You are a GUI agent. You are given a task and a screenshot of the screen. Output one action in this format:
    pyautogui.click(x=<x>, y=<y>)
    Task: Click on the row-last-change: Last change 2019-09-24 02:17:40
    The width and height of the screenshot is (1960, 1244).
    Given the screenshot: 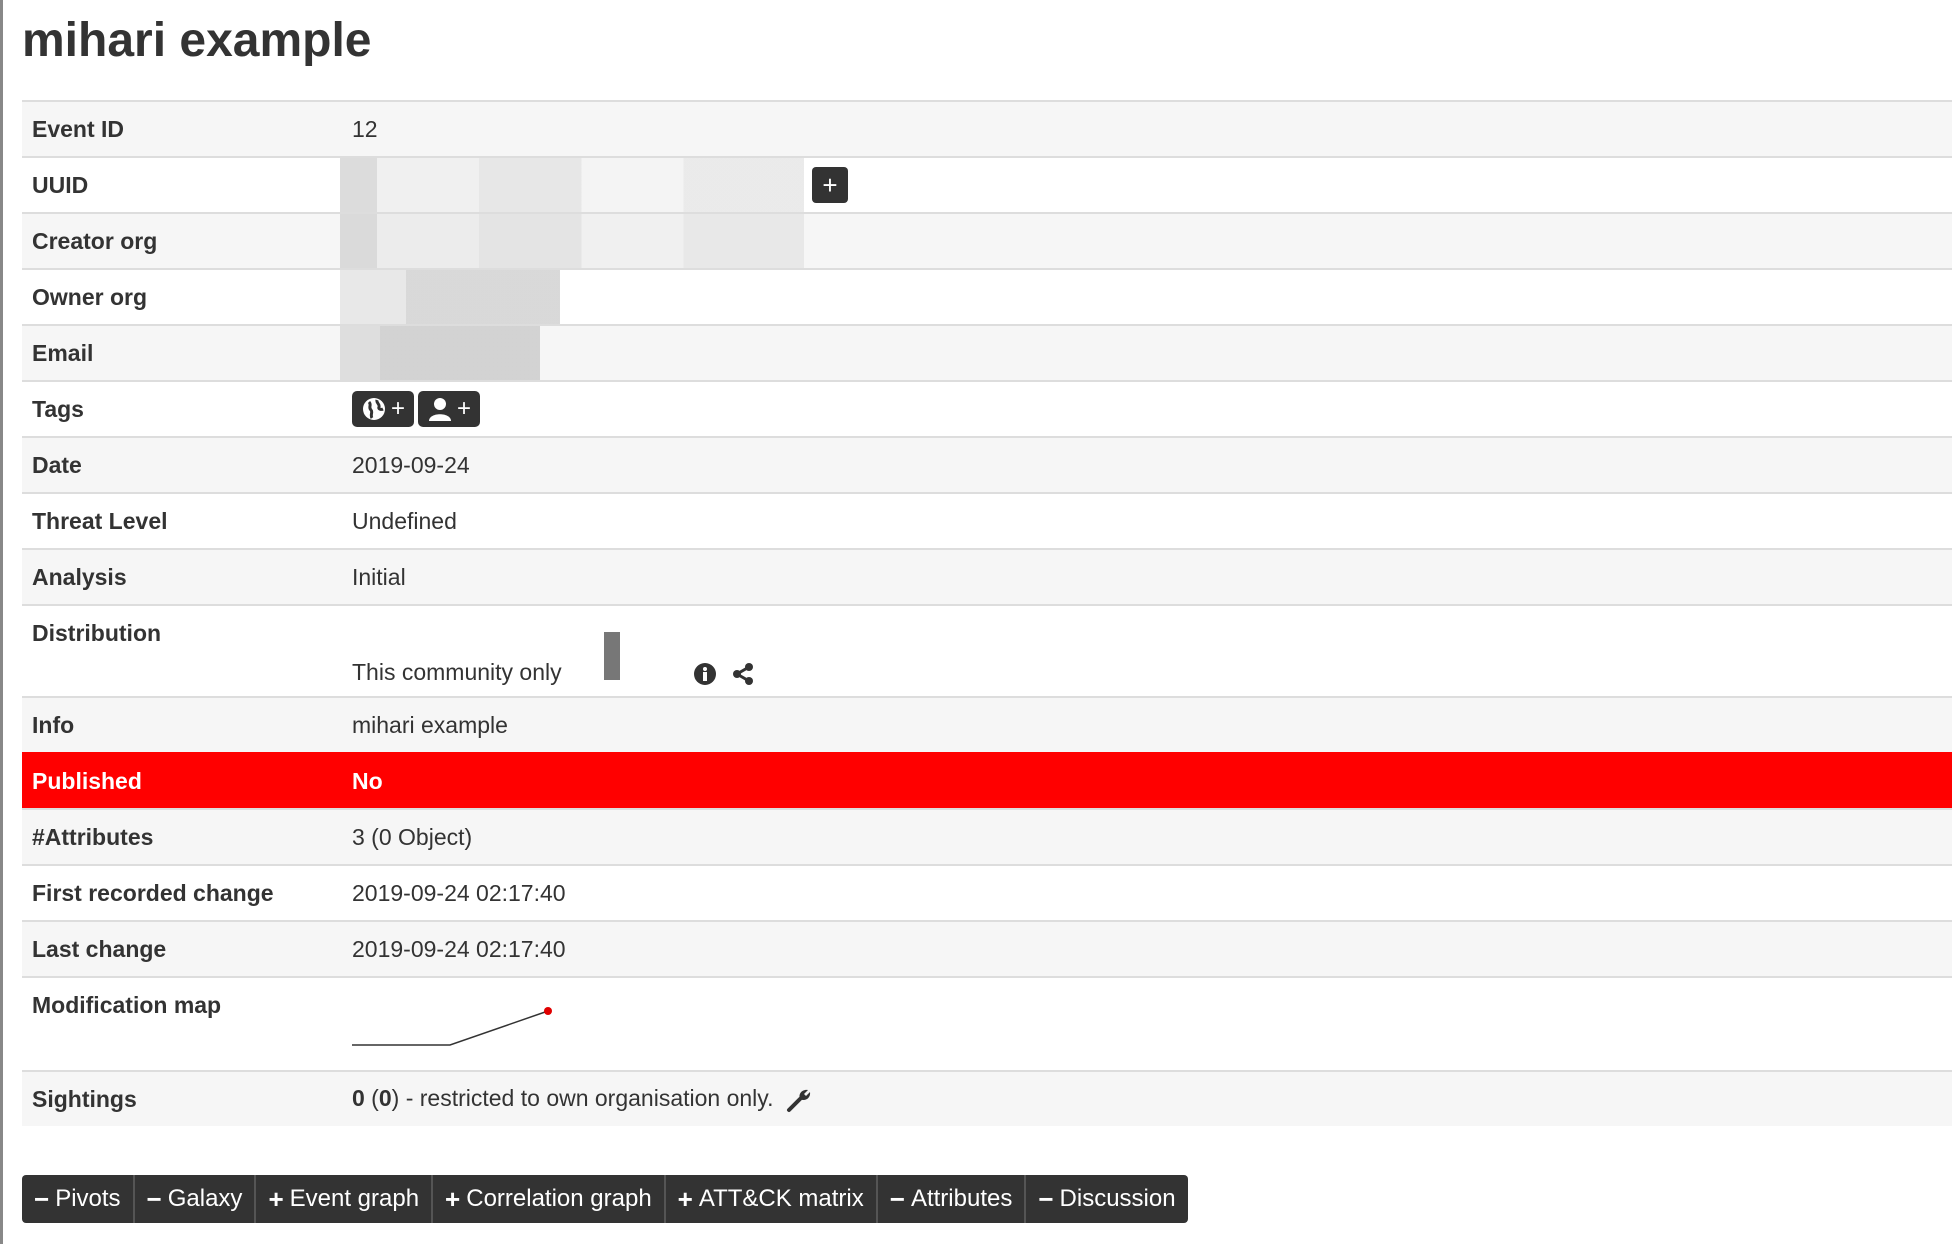 What is the action you would take?
    pyautogui.click(x=987, y=948)
    